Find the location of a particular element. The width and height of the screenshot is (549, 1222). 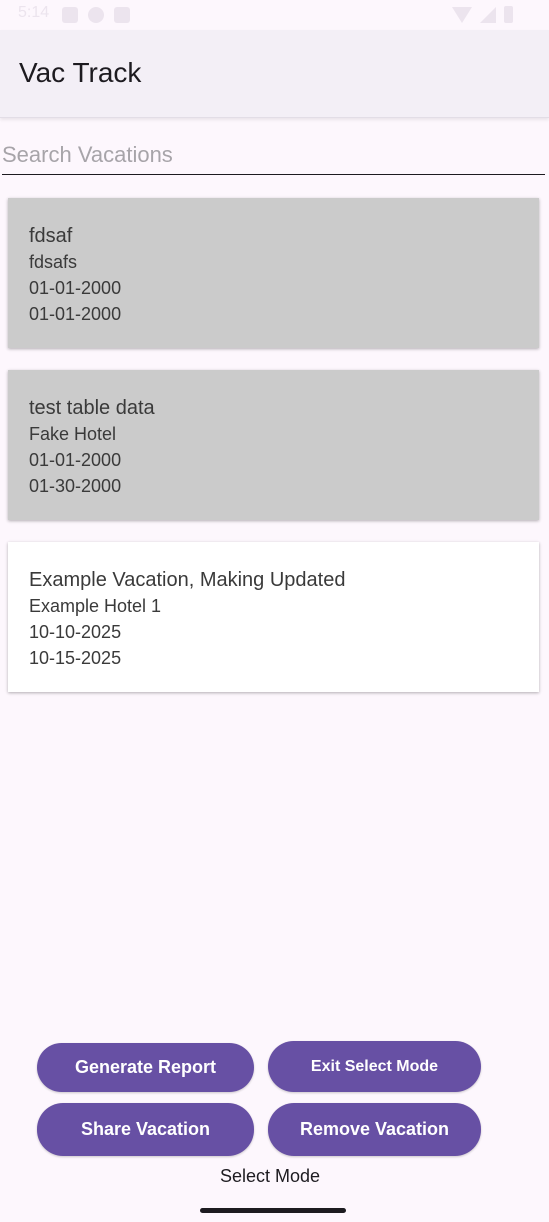

vacation-title: Example Vacation, Making Updated is located at coordinates (187, 580).